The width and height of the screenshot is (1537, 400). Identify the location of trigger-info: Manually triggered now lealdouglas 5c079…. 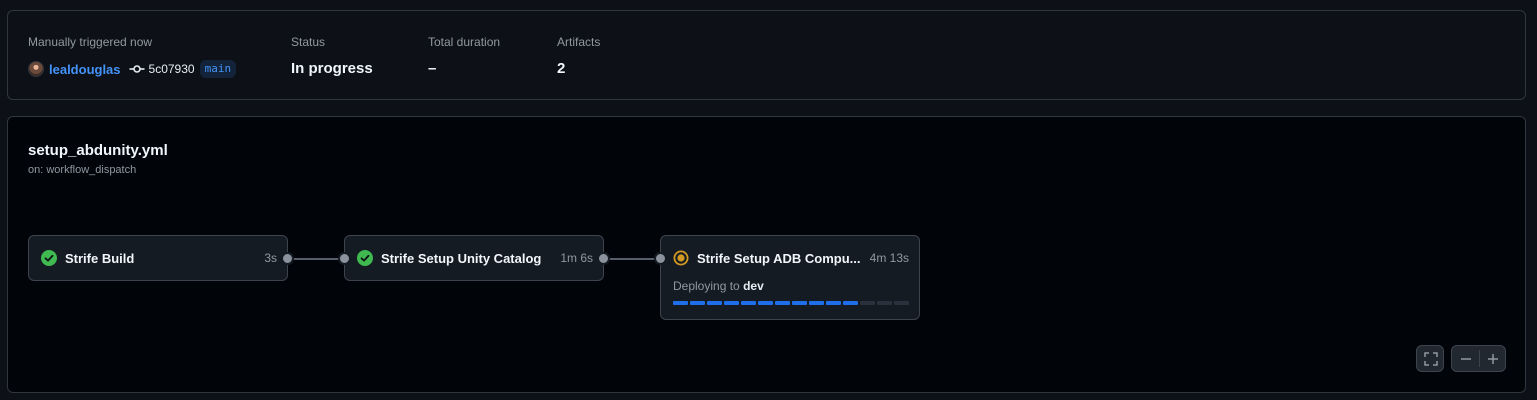
(132, 56).